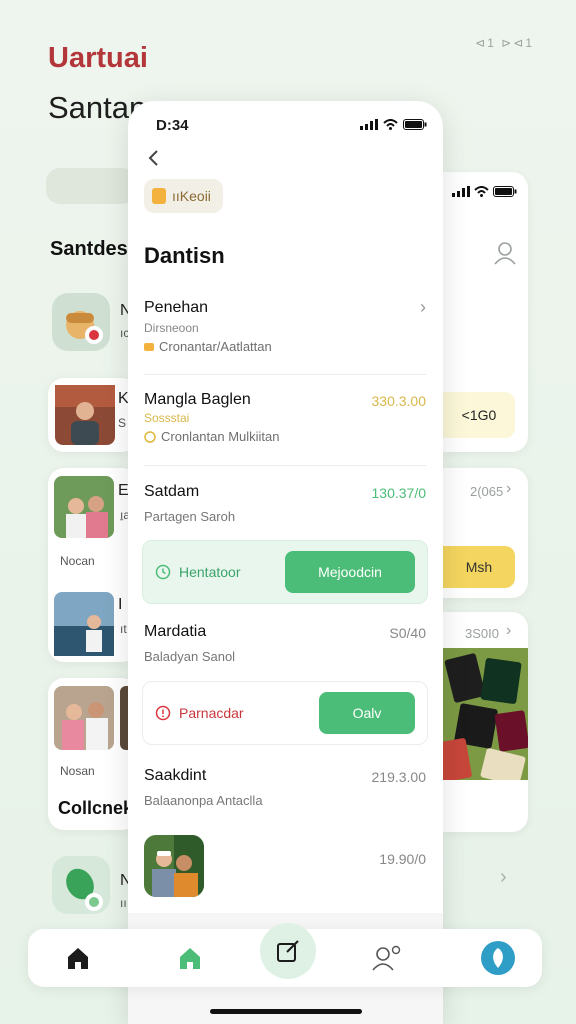  What do you see at coordinates (508, 631) in the screenshot?
I see `right-chevron-2-icon: ›` at bounding box center [508, 631].